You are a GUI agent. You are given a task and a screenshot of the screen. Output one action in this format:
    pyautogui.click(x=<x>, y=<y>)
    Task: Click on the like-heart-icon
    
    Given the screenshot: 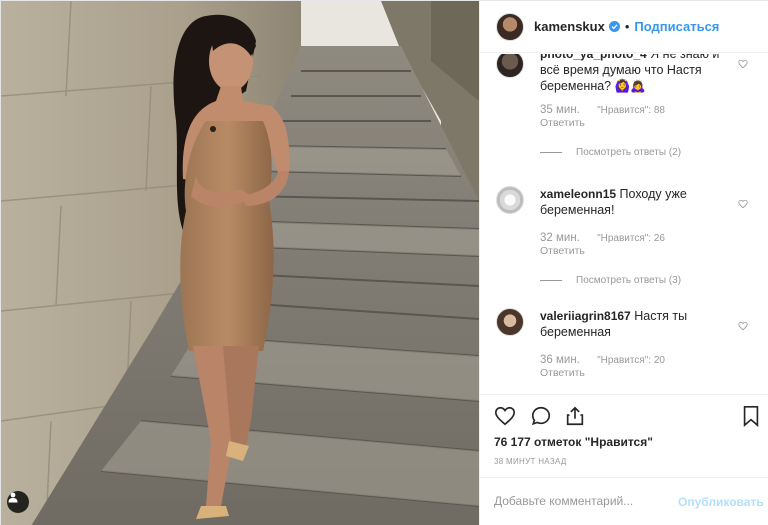 What is the action you would take?
    pyautogui.click(x=505, y=416)
    